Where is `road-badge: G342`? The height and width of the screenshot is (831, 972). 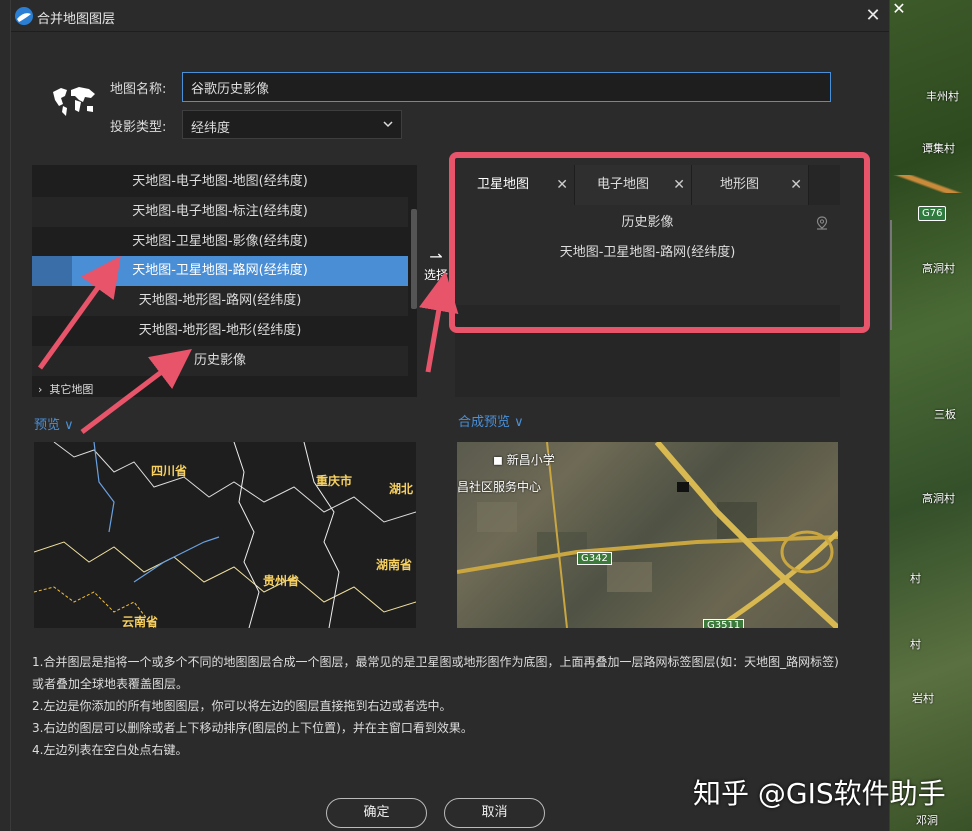
road-badge: G342 is located at coordinates (594, 558).